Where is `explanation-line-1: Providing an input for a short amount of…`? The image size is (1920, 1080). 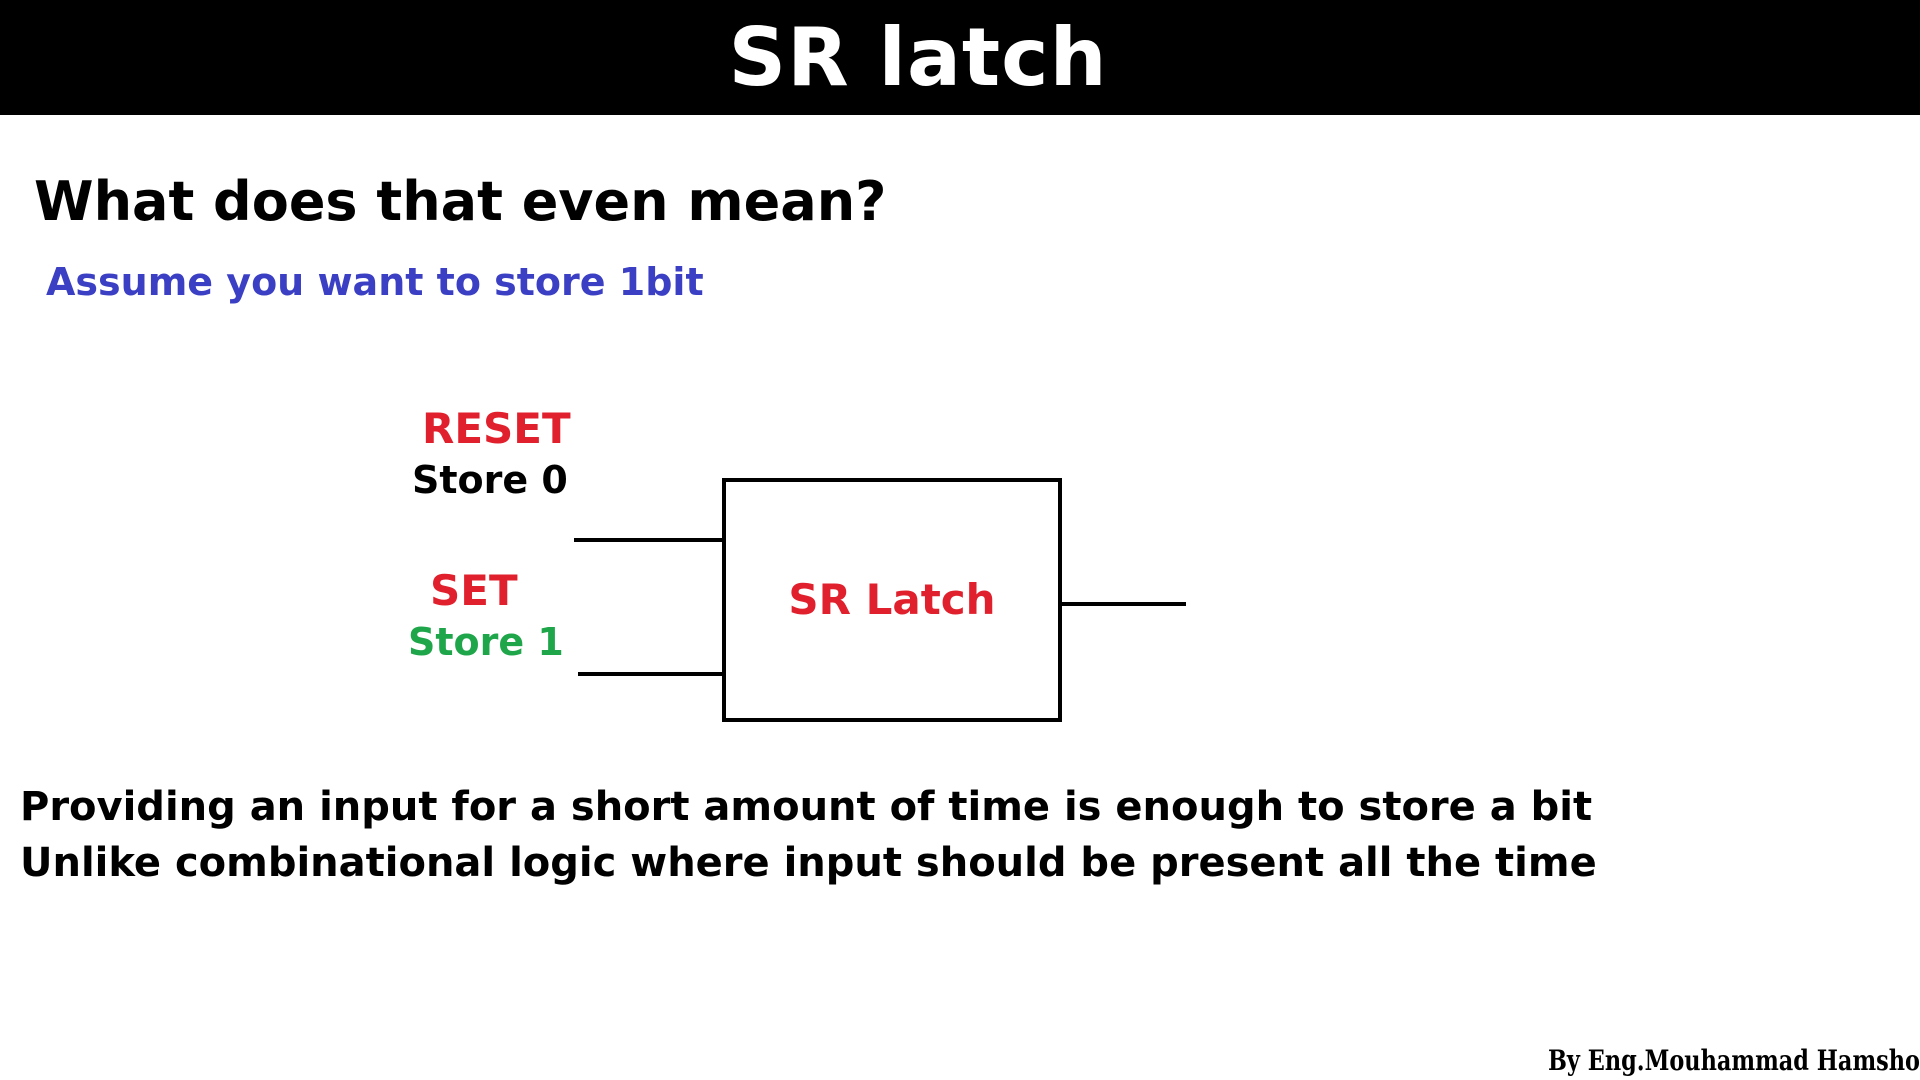
explanation-line-1: Providing an input for a short amount of… is located at coordinates (806, 807).